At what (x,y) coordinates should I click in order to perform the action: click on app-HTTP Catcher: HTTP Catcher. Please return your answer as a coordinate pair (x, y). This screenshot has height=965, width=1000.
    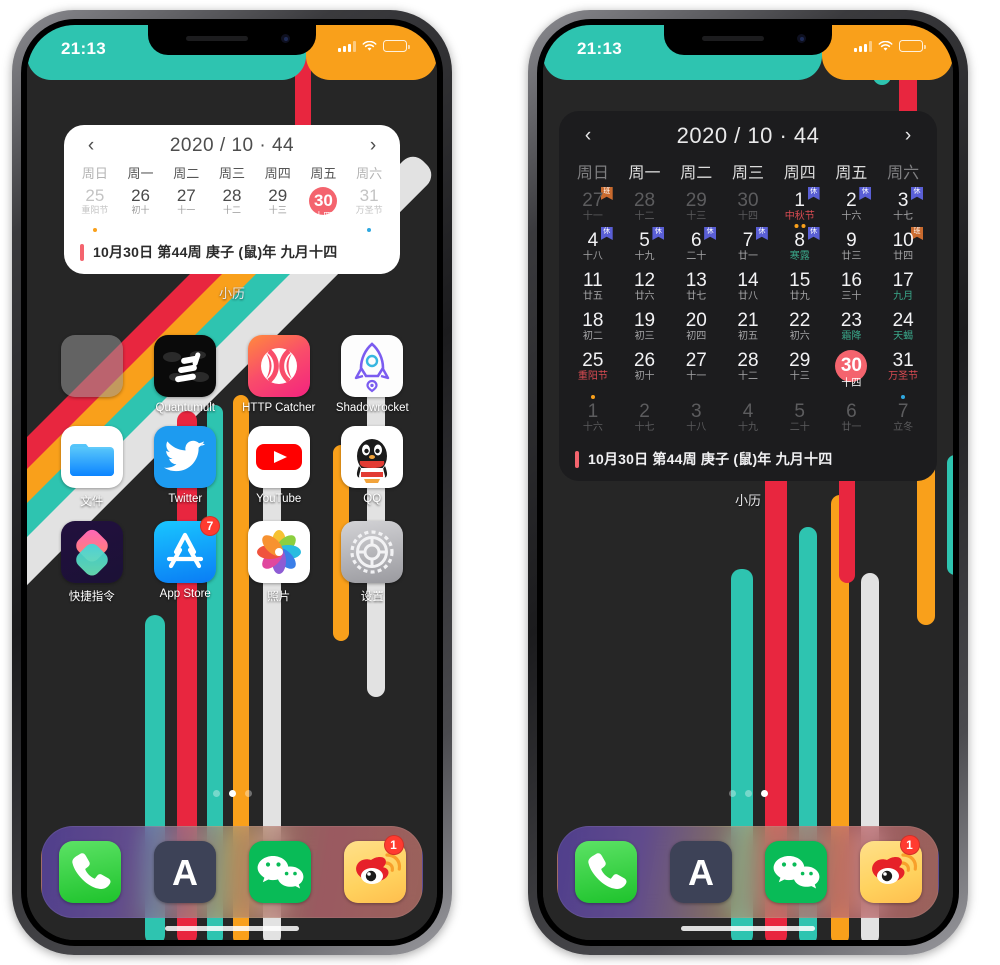
    Looking at the image, I should click on (279, 374).